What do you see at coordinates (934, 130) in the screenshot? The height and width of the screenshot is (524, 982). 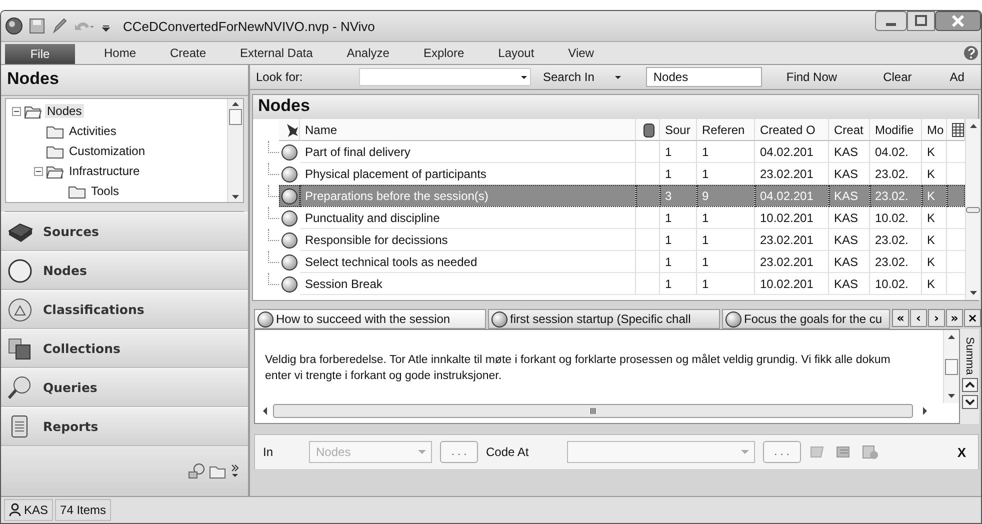 I see `column-header: Mo` at bounding box center [934, 130].